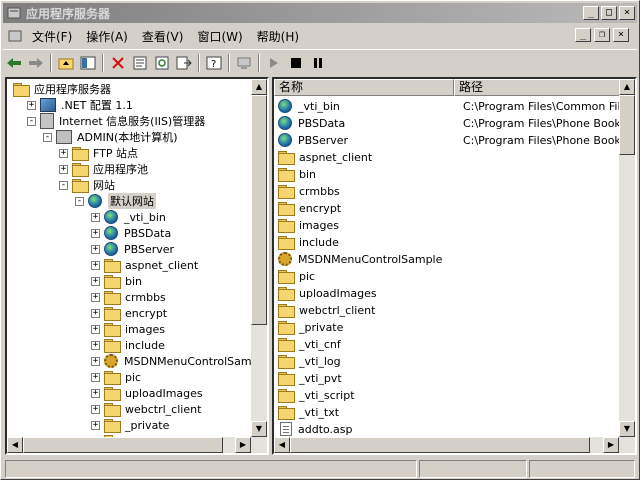  I want to click on list-item: crmbbs, so click(448, 191).